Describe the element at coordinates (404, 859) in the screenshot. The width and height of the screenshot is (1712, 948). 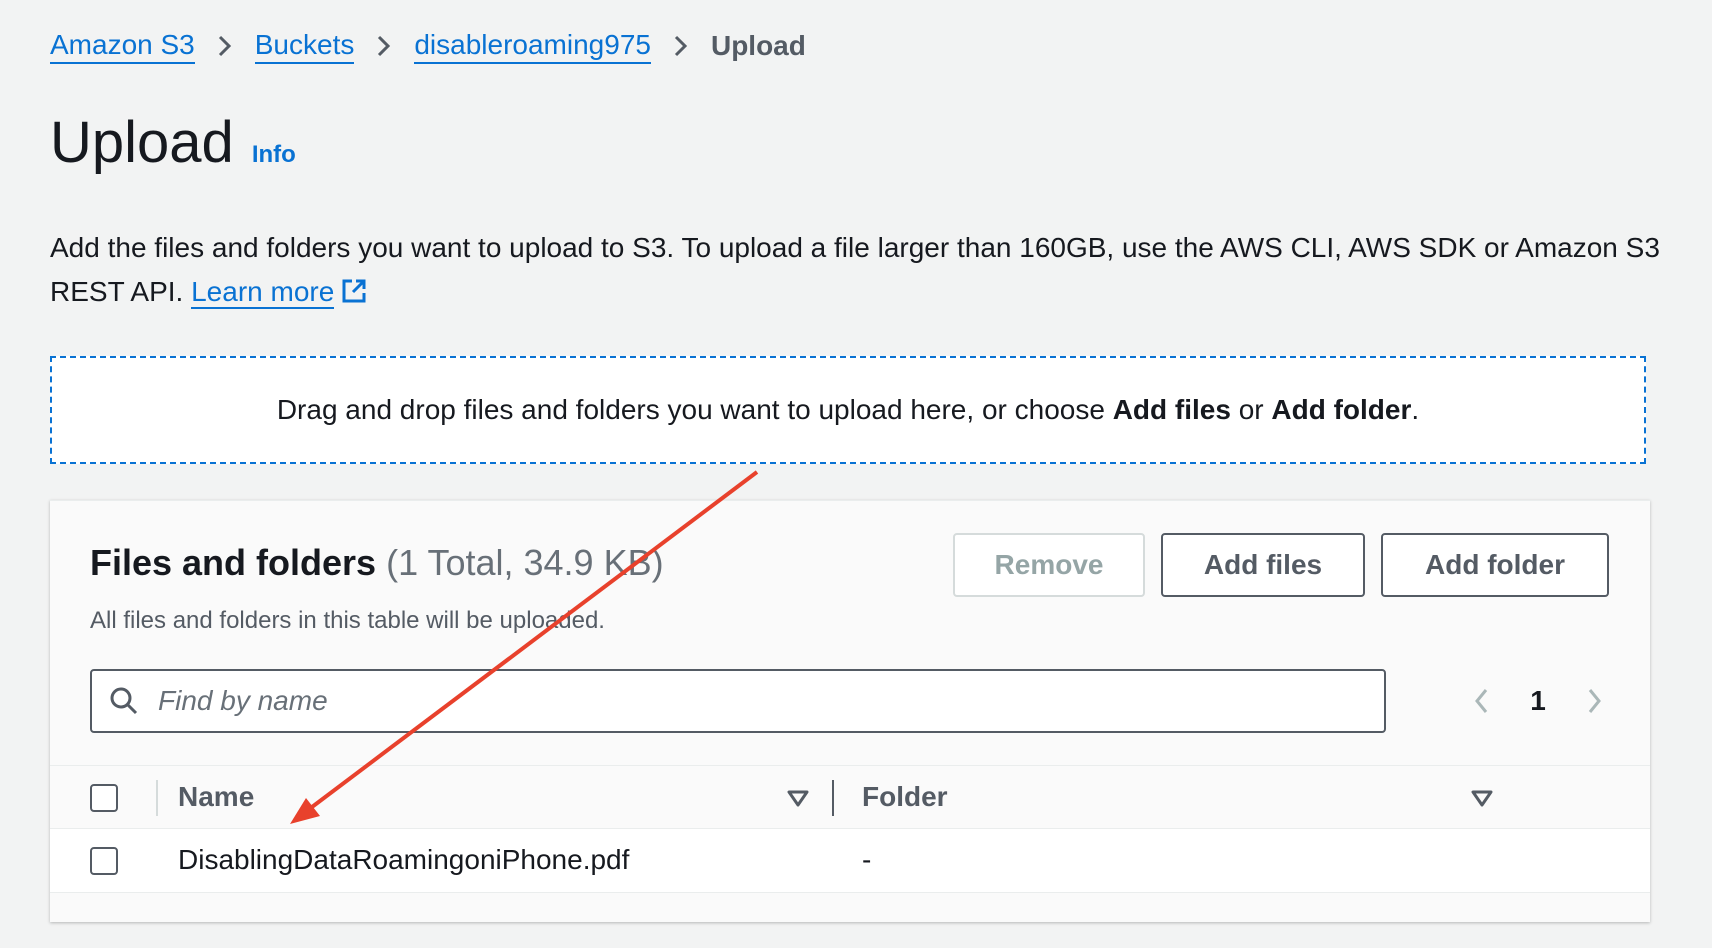
I see `file-name-cell: DisablingDataRoamingoniPhone.pdf` at that location.